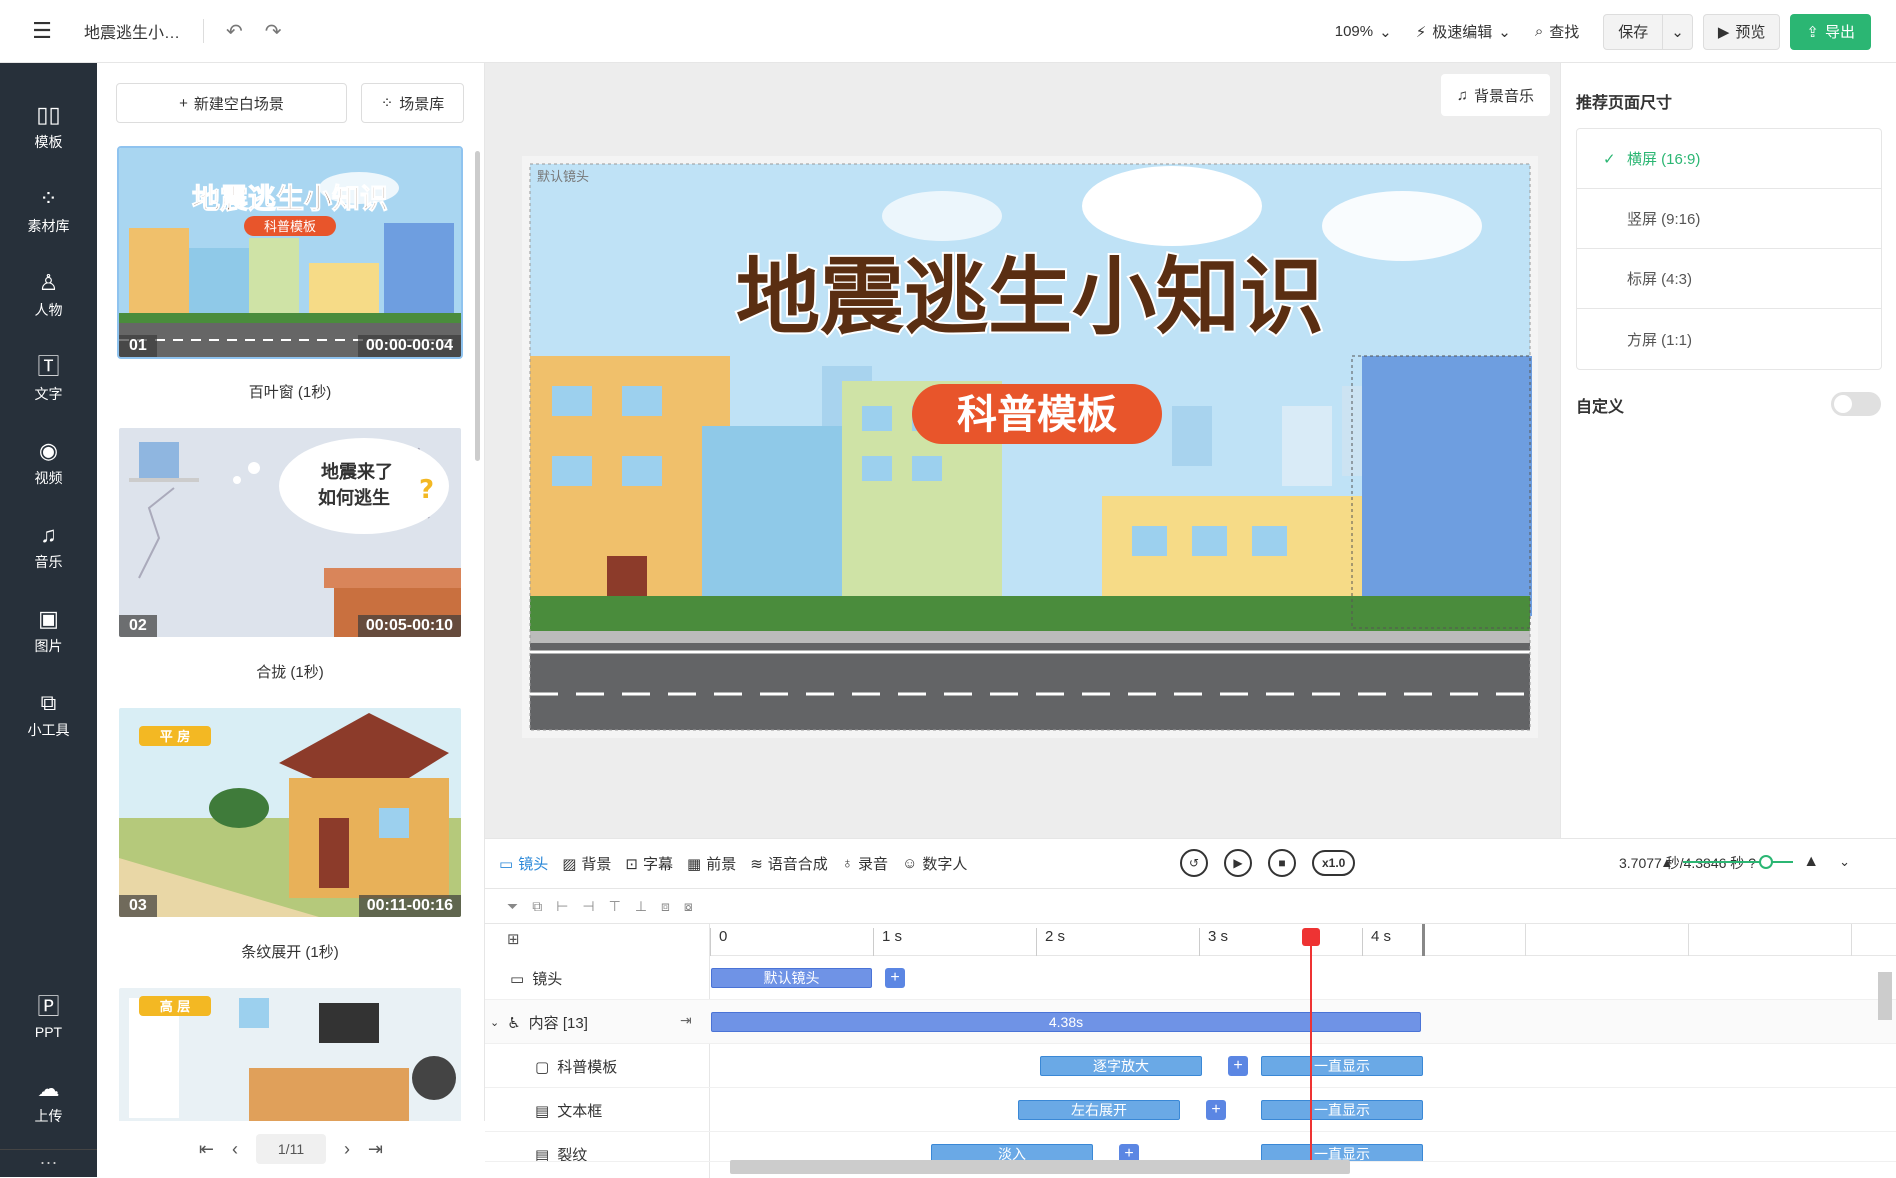  I want to click on tab-label: 前景, so click(721, 864).